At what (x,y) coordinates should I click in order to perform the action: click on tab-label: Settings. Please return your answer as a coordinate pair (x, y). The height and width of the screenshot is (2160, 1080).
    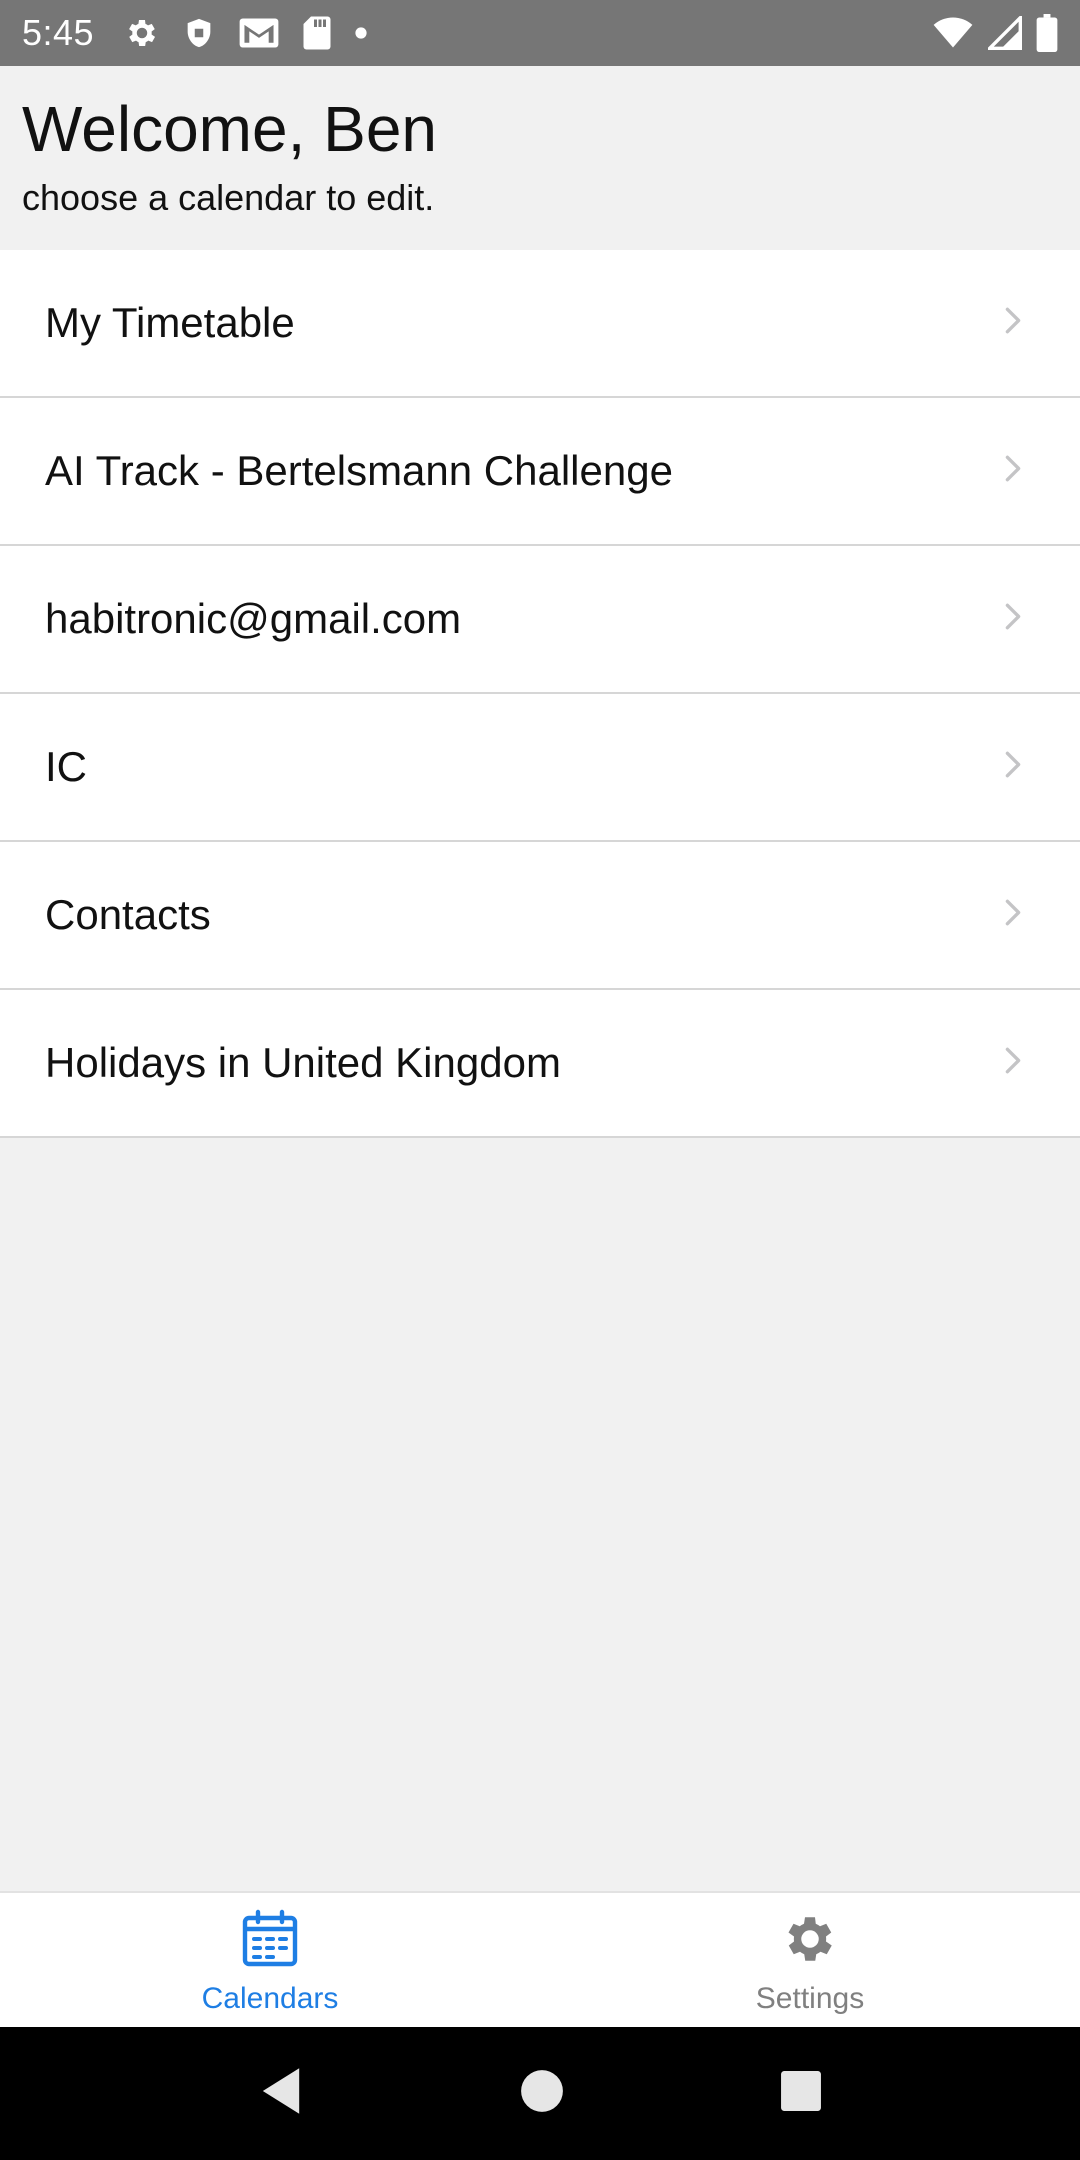
    Looking at the image, I should click on (810, 1998).